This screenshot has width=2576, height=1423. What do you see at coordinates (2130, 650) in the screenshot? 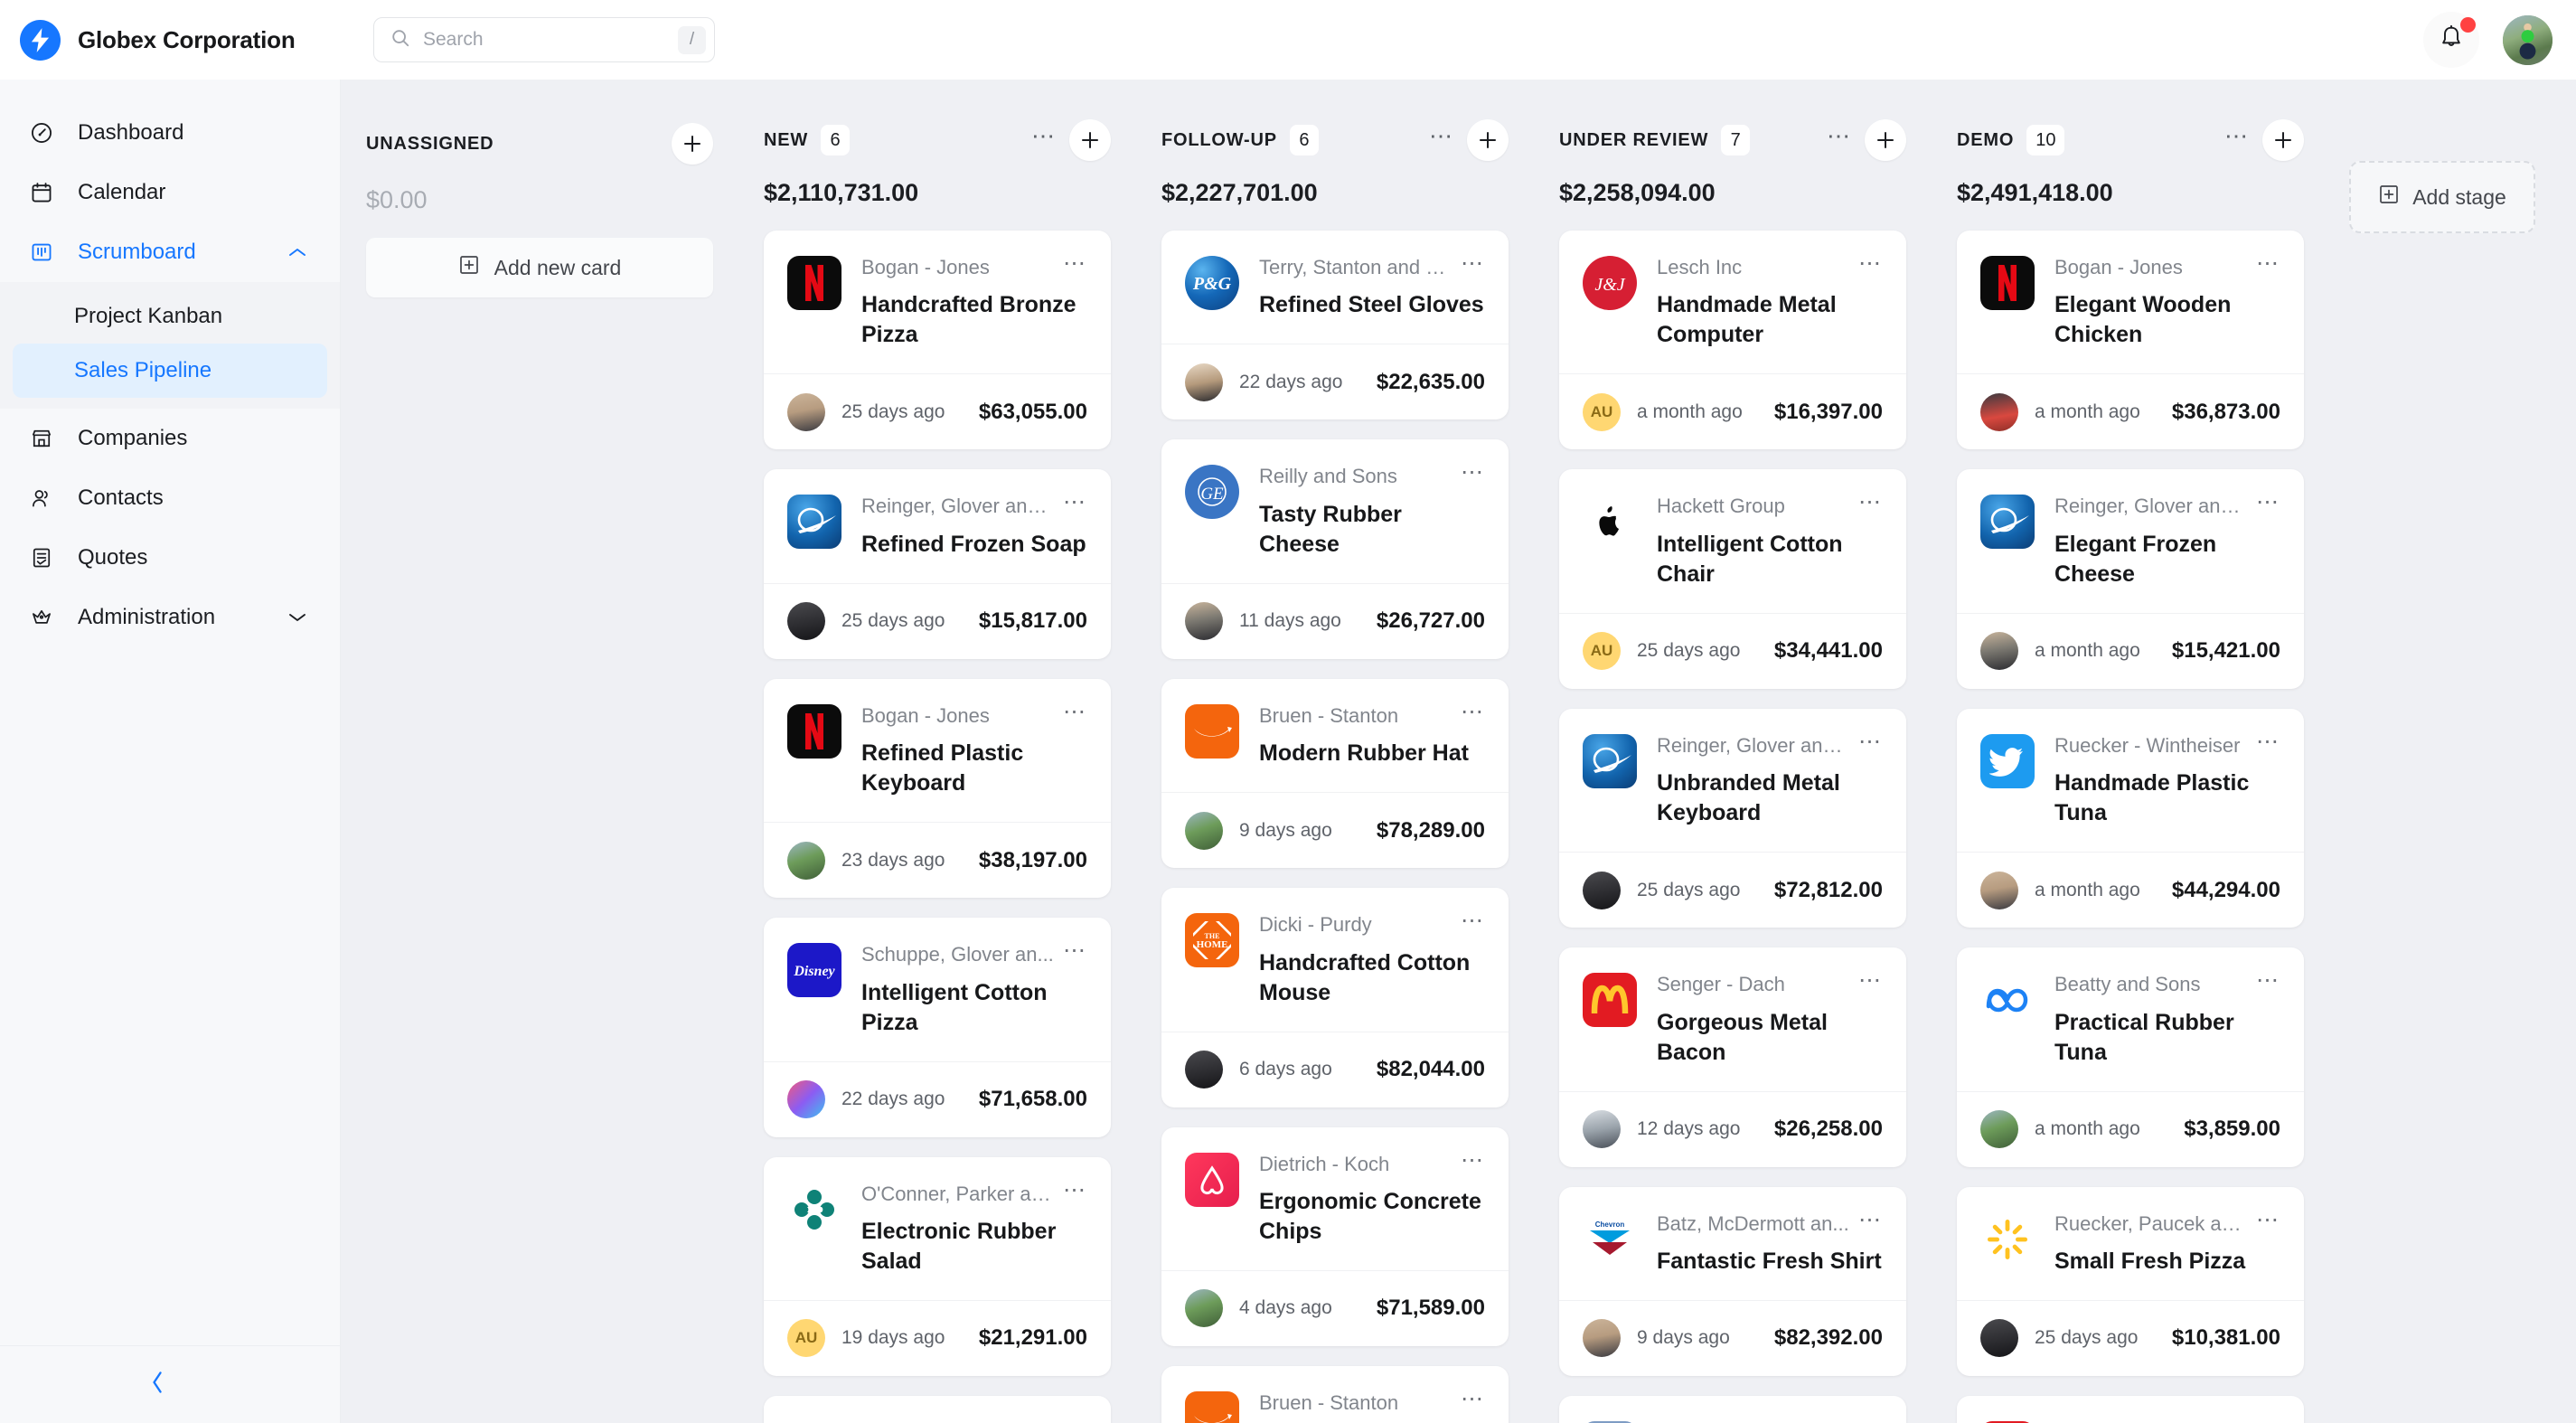
I see `card-footer: a month ago $15,421.00` at bounding box center [2130, 650].